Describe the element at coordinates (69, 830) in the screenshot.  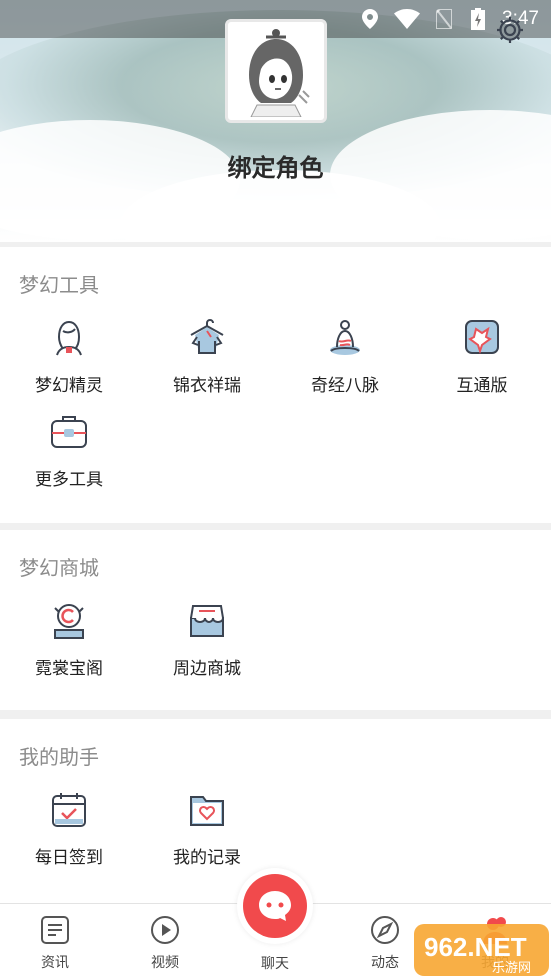
I see `assistant-item-checkin: 每日签到` at that location.